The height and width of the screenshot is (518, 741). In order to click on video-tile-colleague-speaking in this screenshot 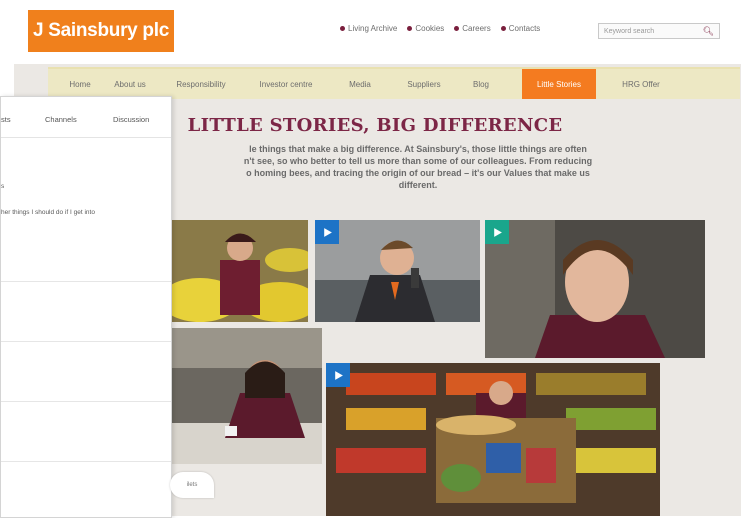, I will do `click(397, 271)`.